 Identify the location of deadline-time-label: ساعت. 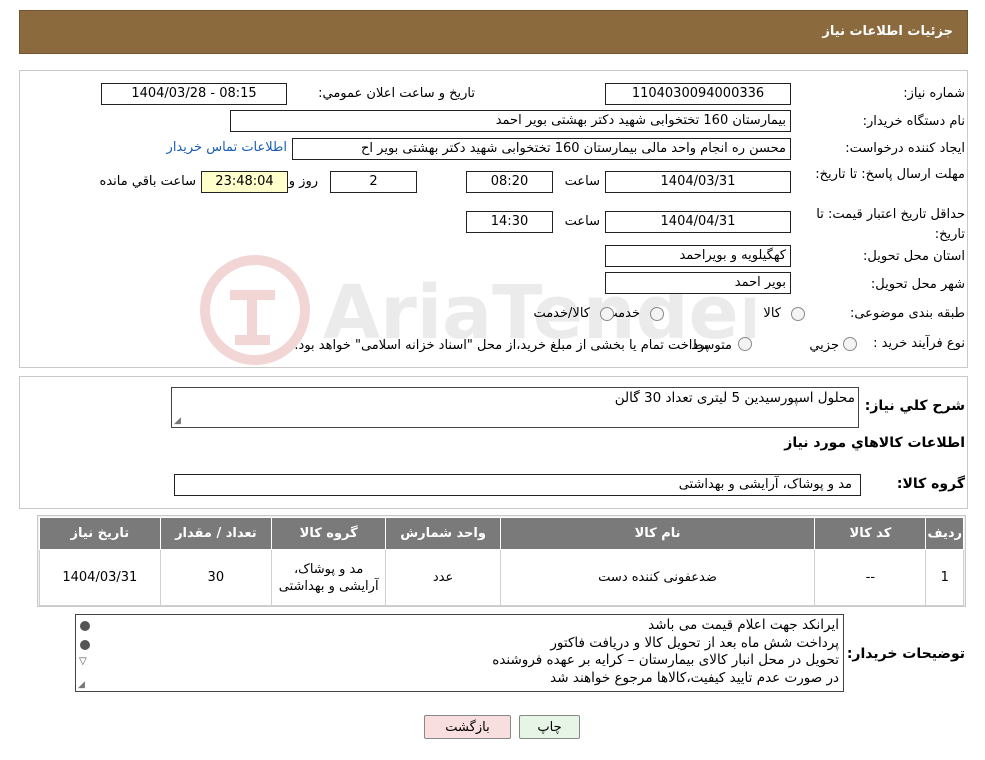
(582, 181).